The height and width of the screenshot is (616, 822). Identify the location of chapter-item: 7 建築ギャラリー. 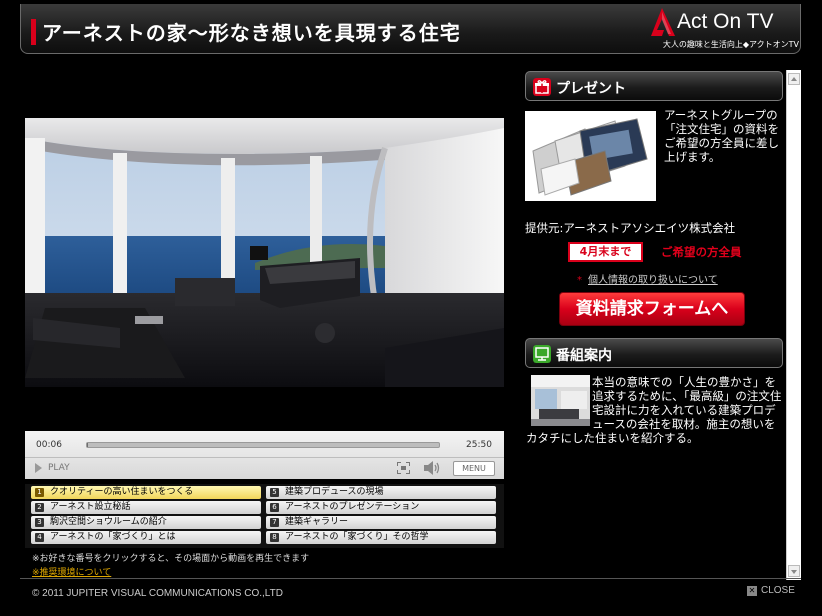
(381, 522).